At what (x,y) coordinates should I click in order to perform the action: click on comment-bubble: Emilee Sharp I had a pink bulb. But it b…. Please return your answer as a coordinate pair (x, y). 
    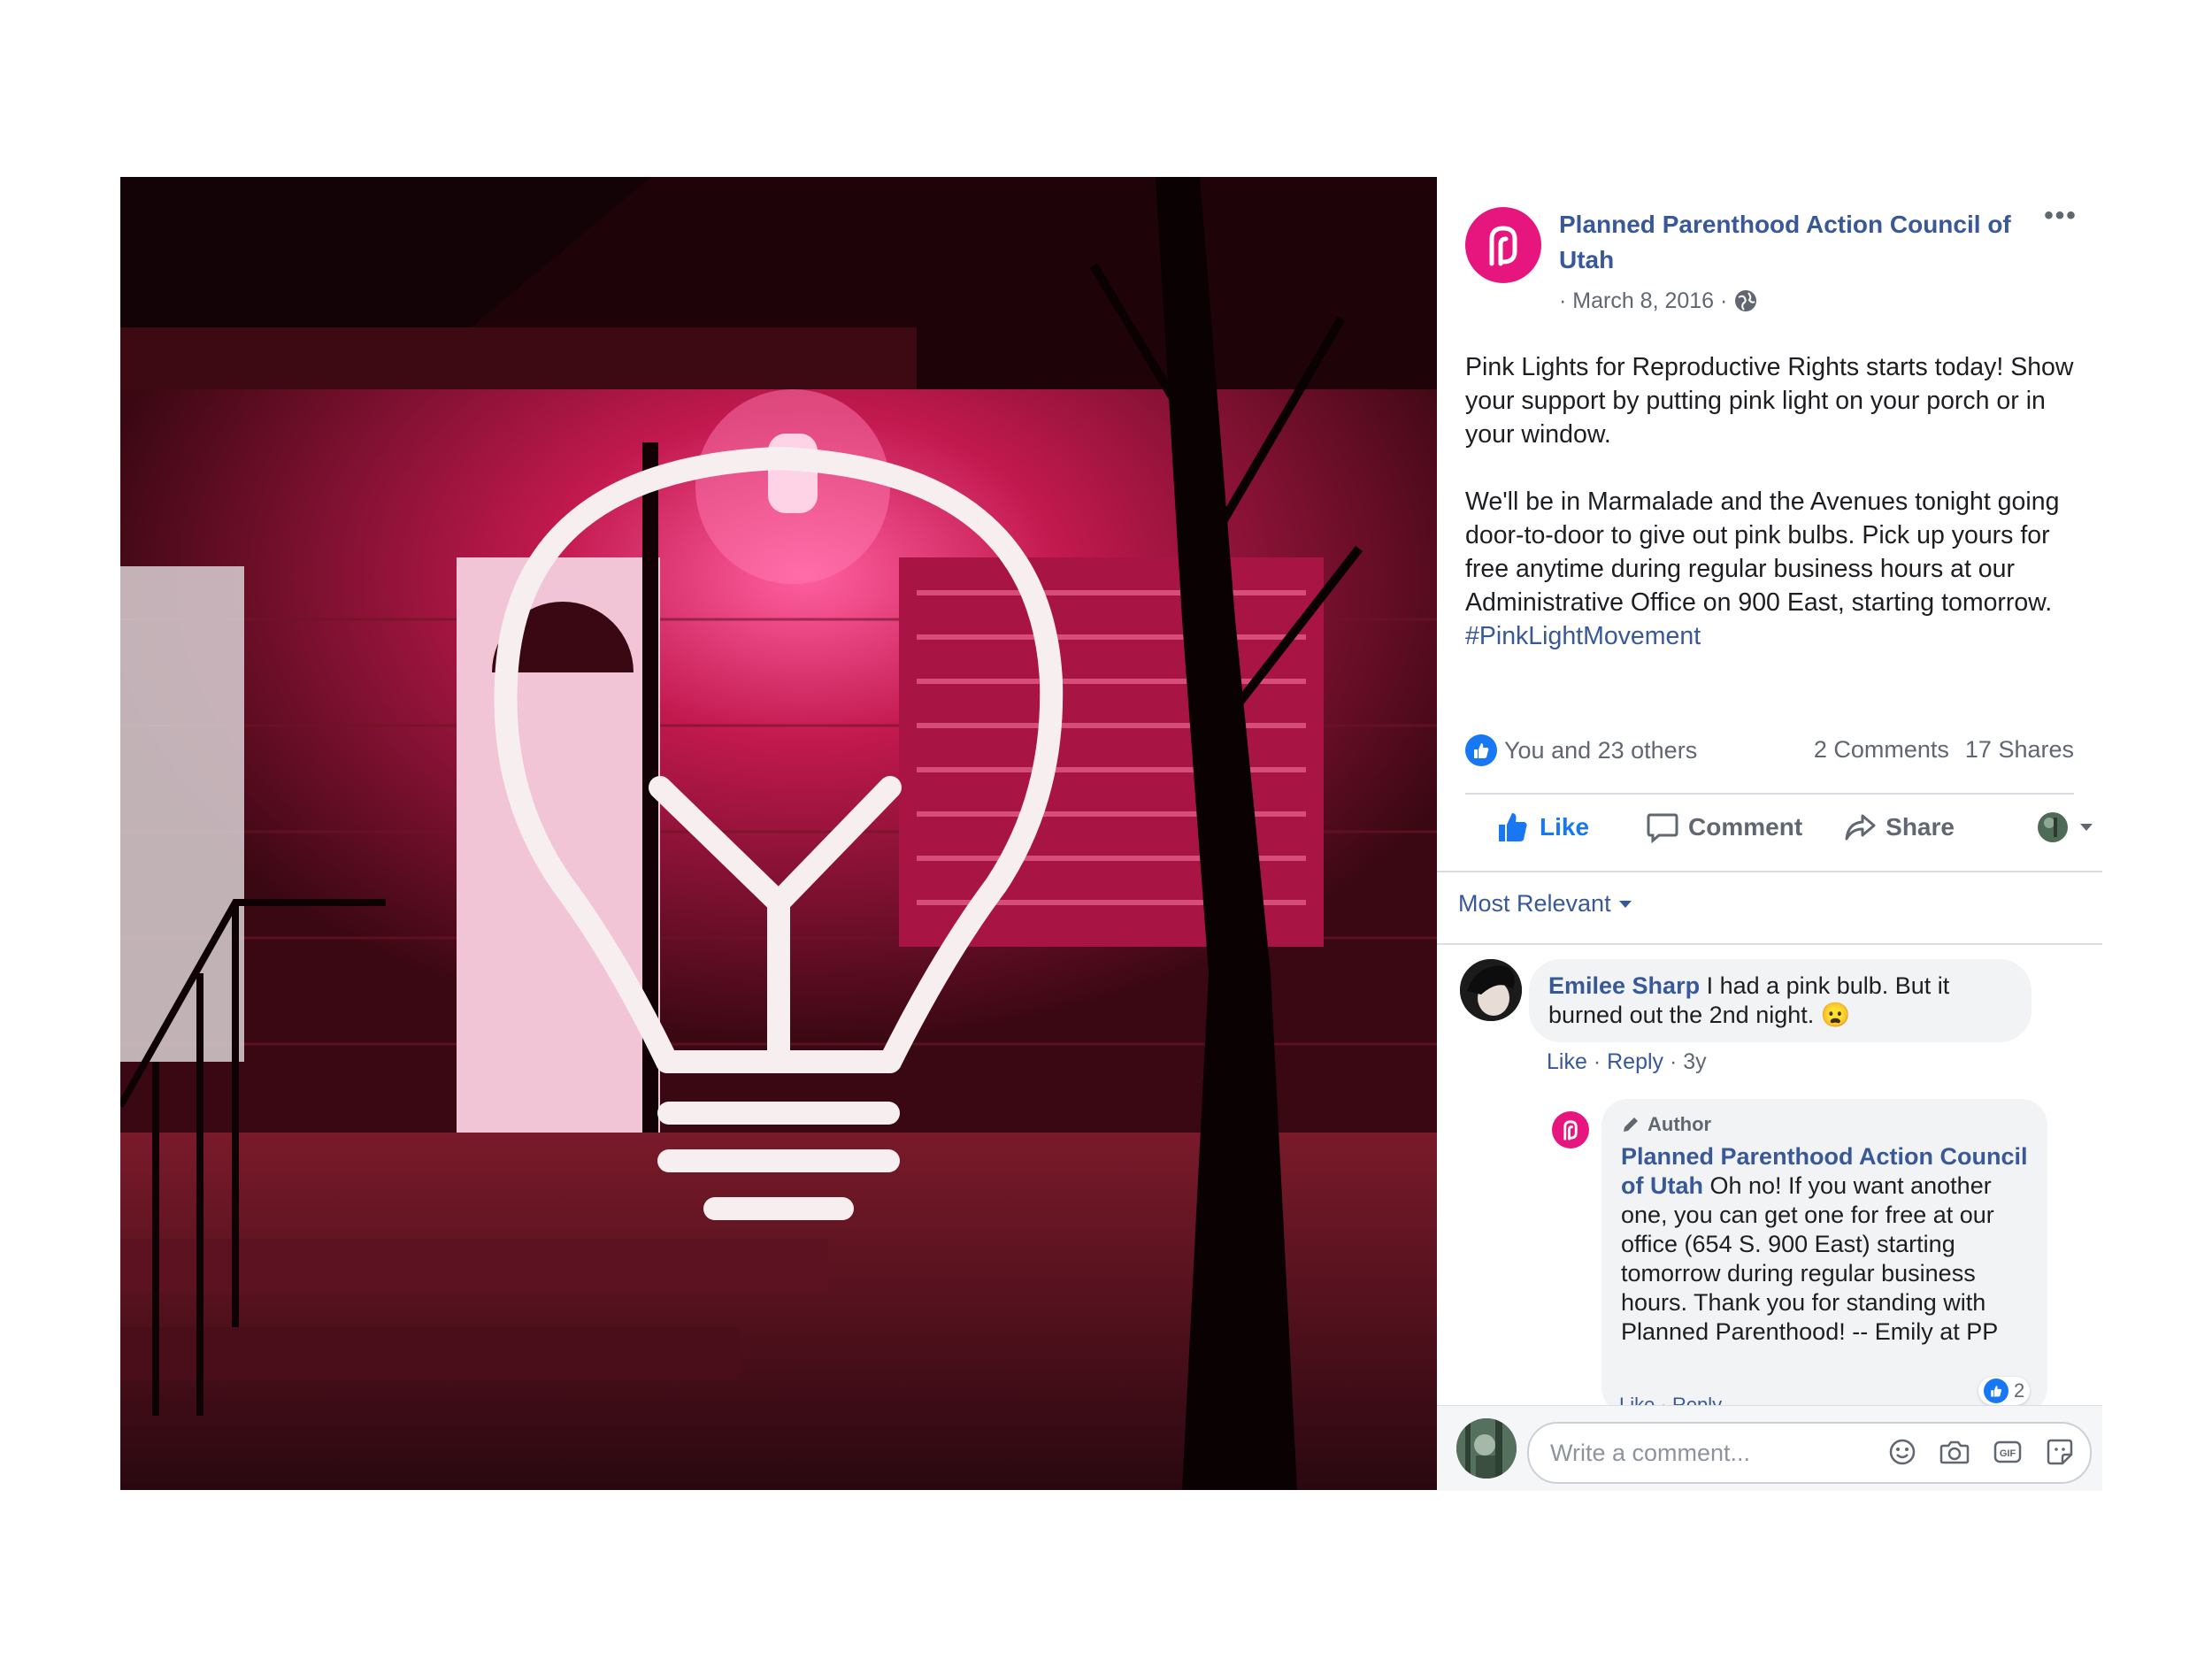
    Looking at the image, I should click on (1781, 1001).